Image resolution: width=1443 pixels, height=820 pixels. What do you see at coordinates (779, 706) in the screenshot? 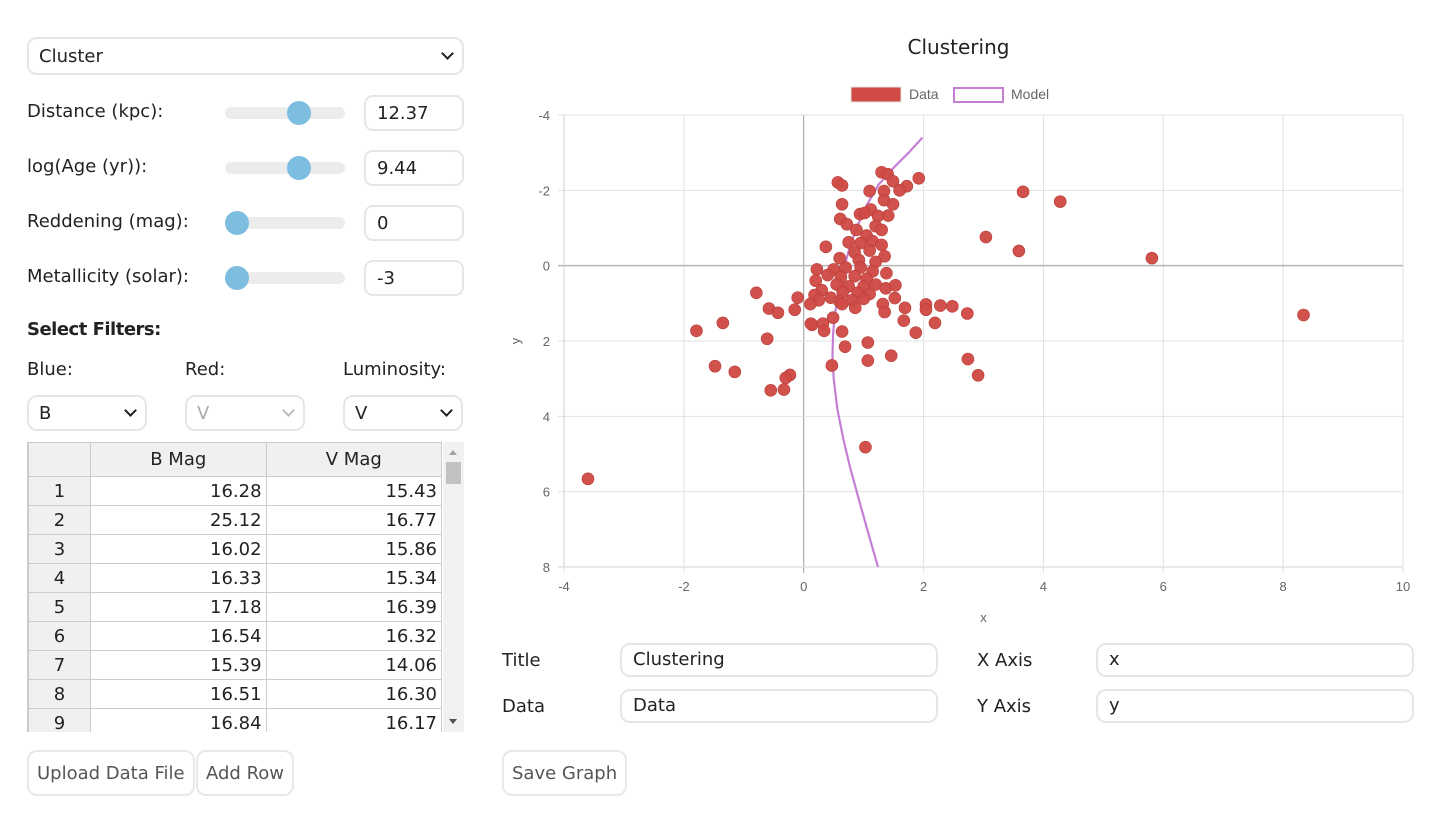
I see `data-name-input: Data` at bounding box center [779, 706].